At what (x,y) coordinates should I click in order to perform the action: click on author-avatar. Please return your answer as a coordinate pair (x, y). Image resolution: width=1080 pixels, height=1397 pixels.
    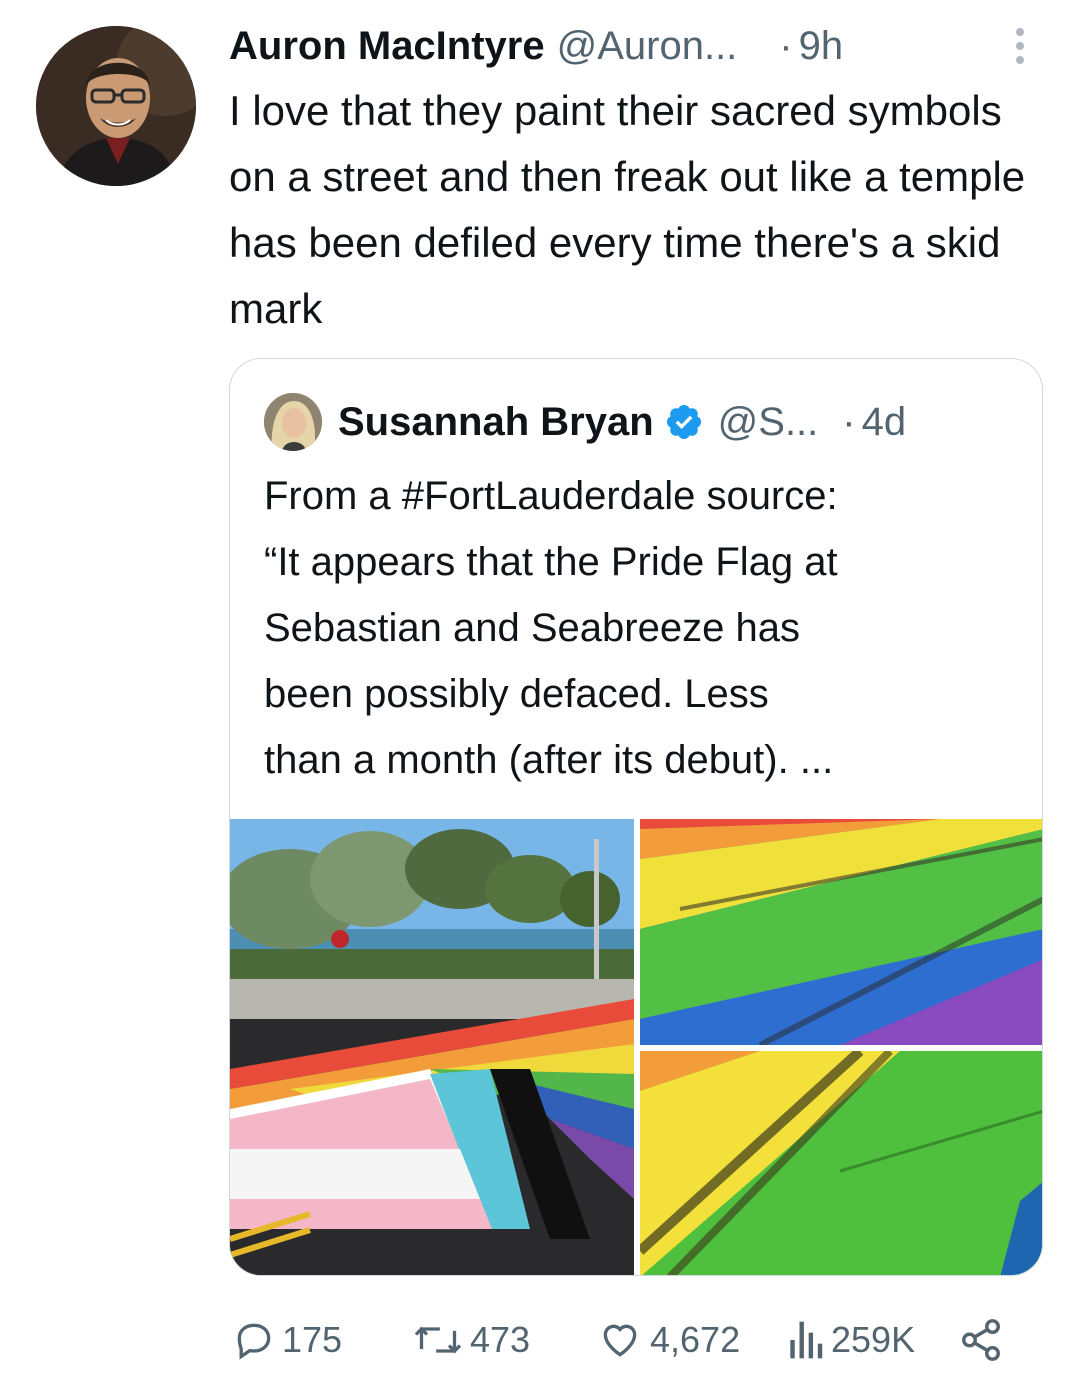
    Looking at the image, I should click on (116, 106).